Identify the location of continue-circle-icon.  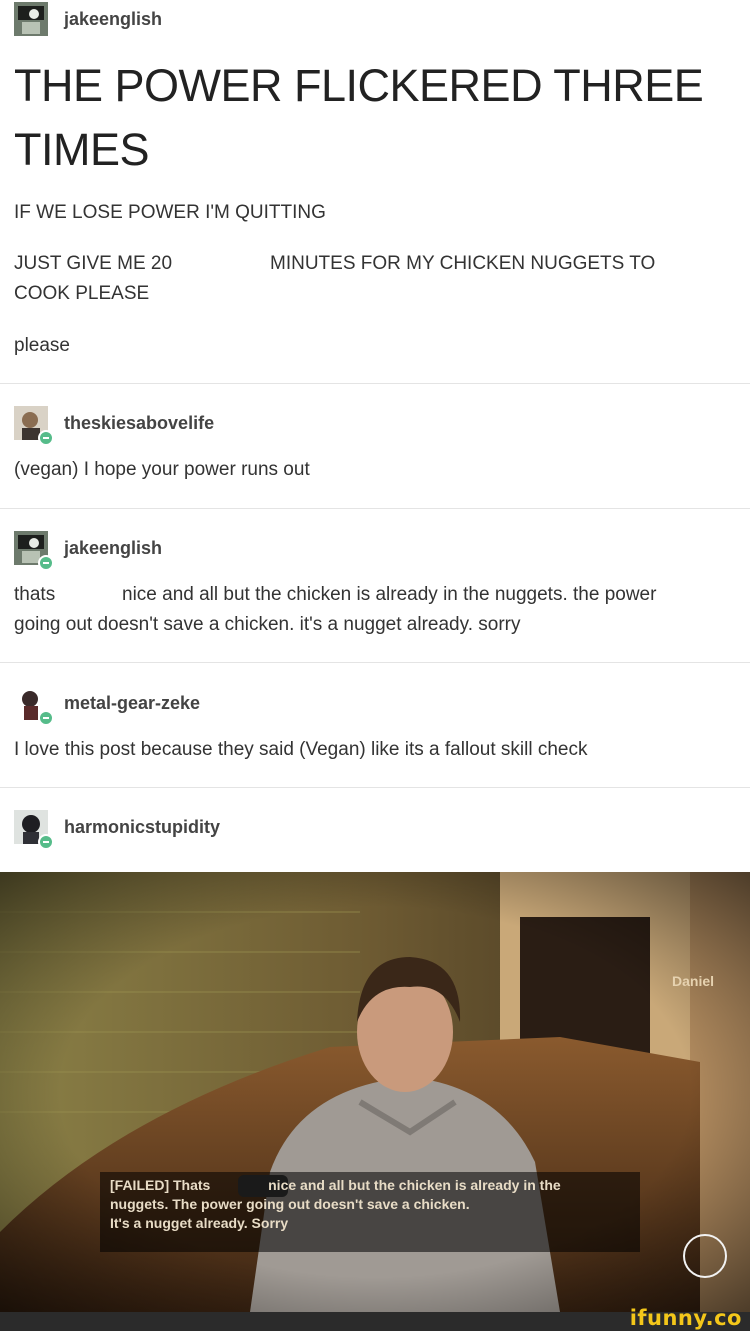
(705, 1256).